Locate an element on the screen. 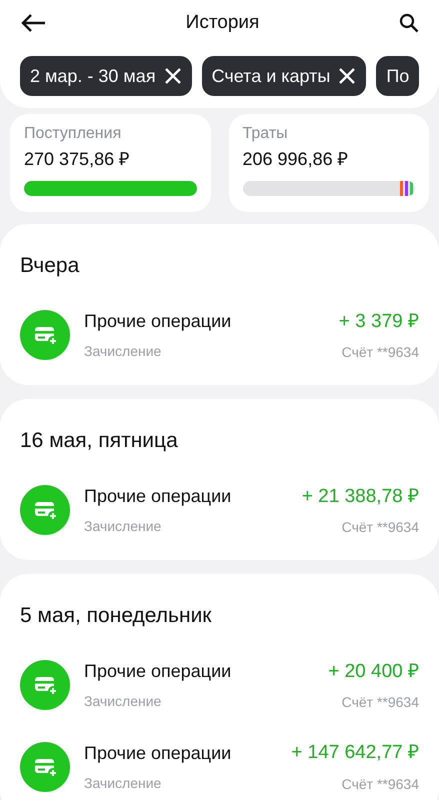  summary-label: Траты is located at coordinates (265, 134).